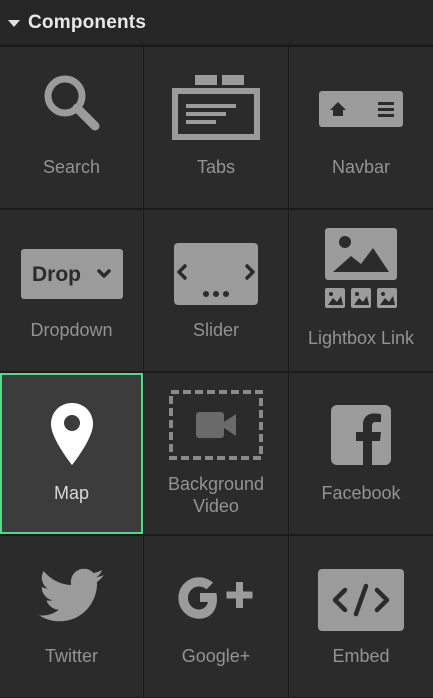  What do you see at coordinates (216, 167) in the screenshot?
I see `component-label: Tabs` at bounding box center [216, 167].